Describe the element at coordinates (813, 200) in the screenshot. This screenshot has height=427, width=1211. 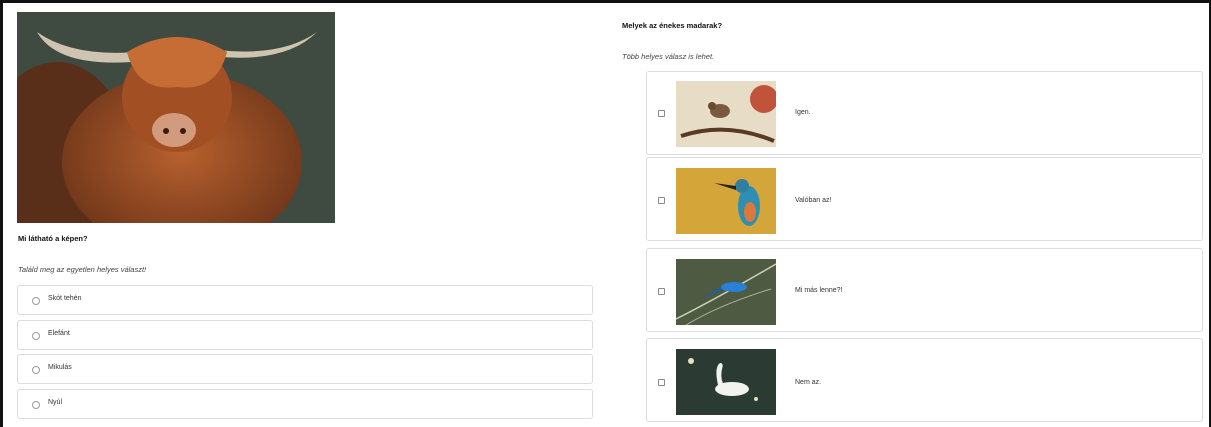
I see `choice-label: Valóban az!` at that location.